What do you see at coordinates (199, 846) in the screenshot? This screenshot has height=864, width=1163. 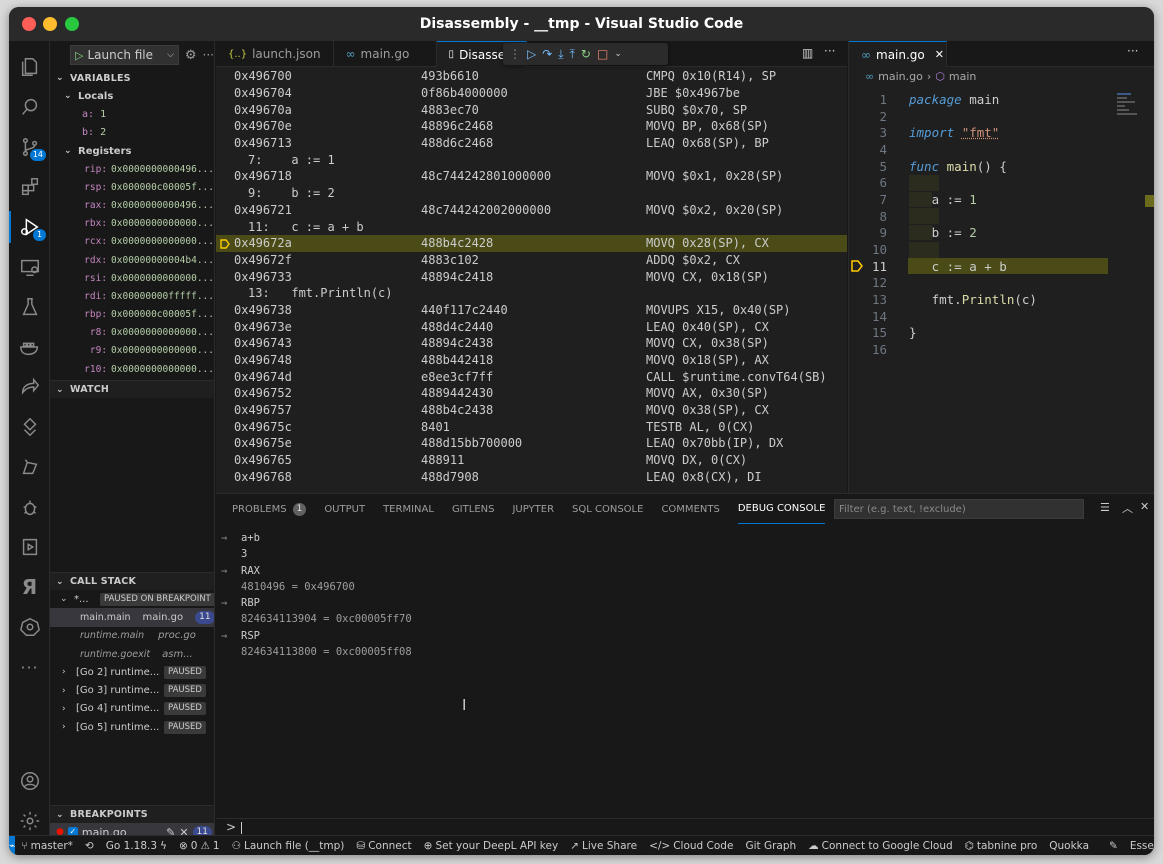 I see `problems-status: ⊗ 0 ⚠ 1` at bounding box center [199, 846].